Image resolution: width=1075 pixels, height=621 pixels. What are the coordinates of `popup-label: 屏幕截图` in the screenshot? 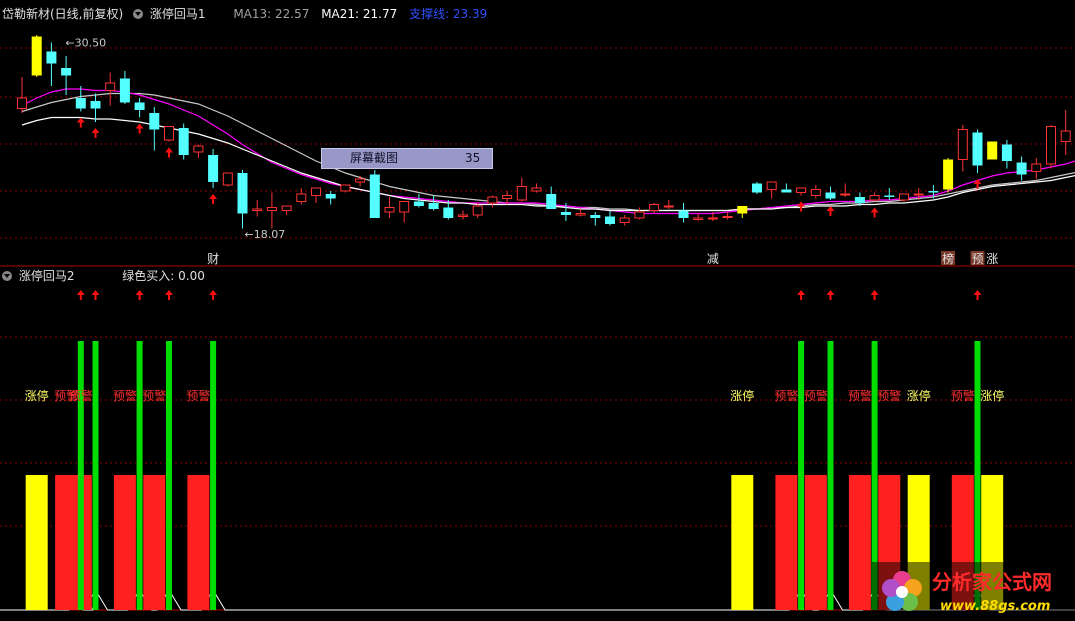 It's located at (374, 158).